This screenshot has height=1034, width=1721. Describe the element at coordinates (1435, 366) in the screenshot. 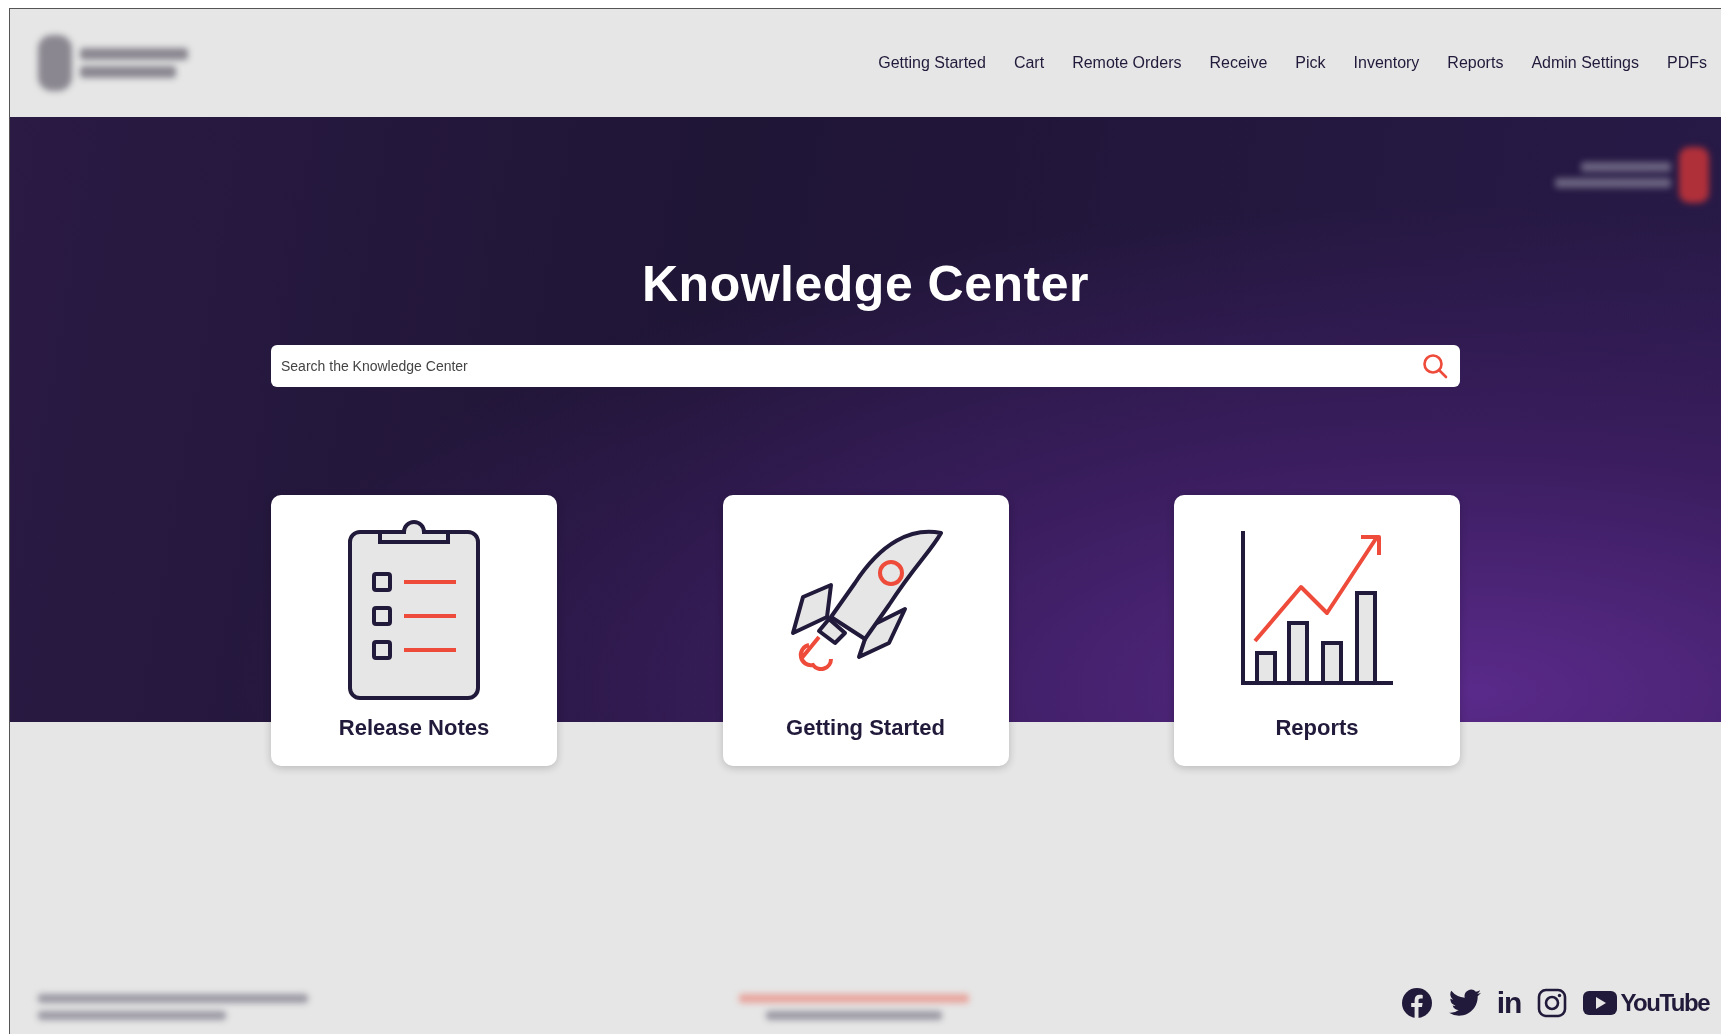

I see `search-icon` at that location.